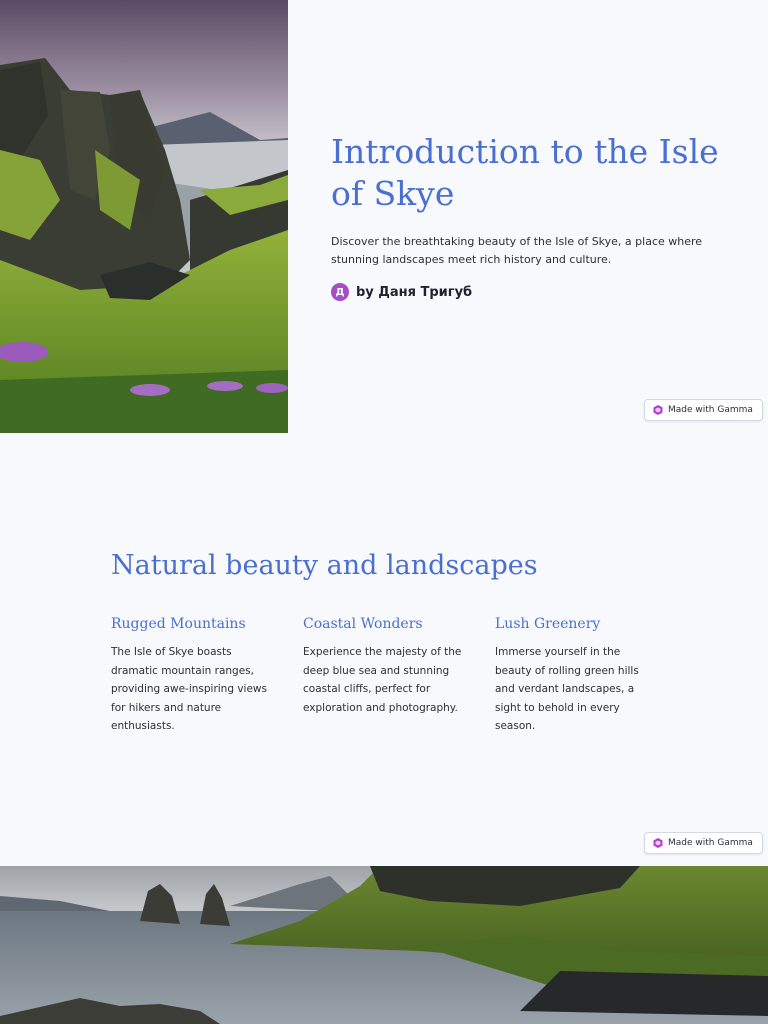 This screenshot has height=1024, width=768. Describe the element at coordinates (178, 624) in the screenshot. I see `column-heading: Rugged Mountains` at that location.